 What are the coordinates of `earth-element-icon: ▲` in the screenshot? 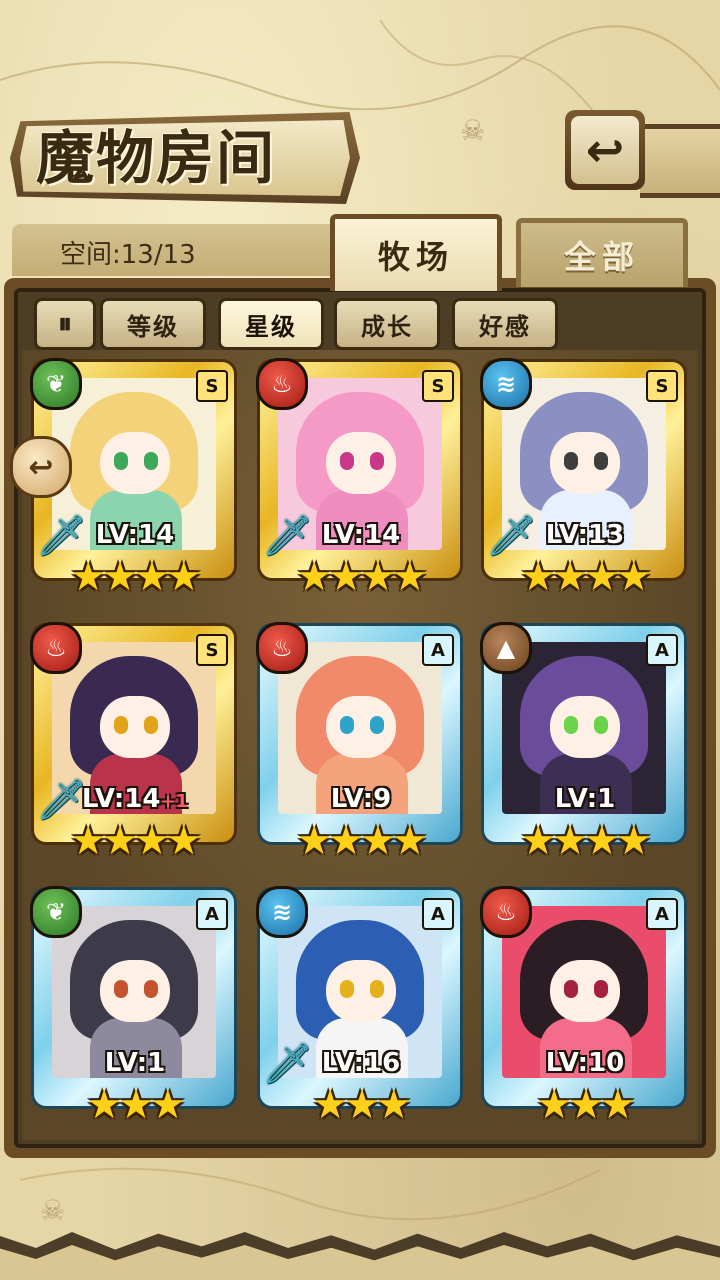 It's located at (506, 648).